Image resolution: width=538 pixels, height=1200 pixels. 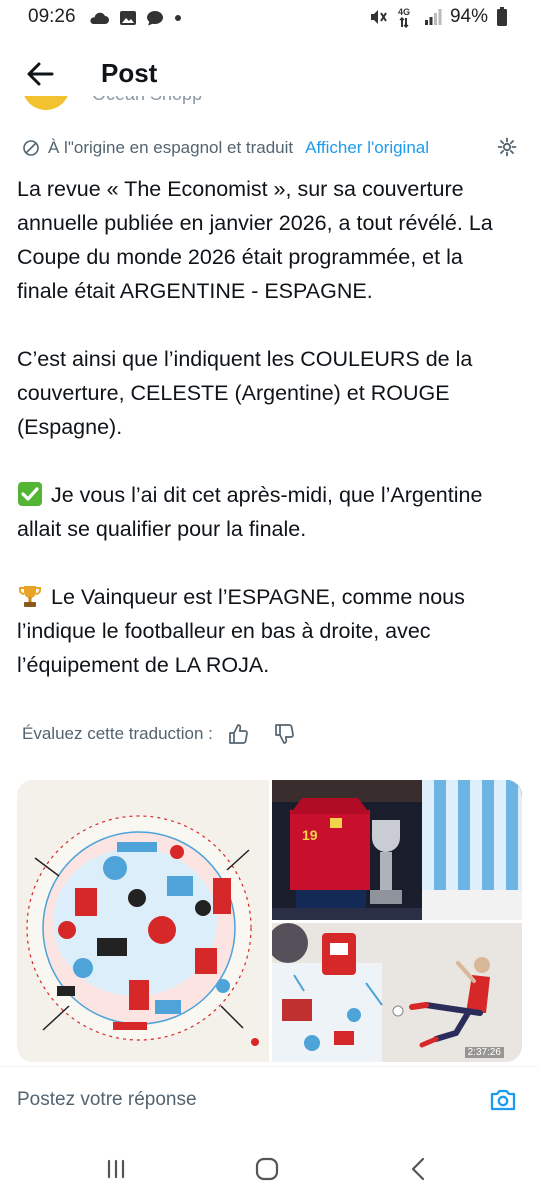 I want to click on trophy-icon, so click(x=30, y=596).